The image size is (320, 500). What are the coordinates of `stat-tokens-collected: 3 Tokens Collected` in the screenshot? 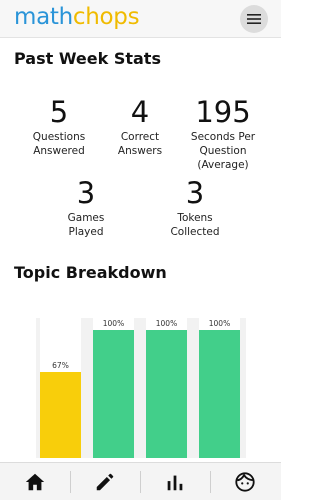 It's located at (195, 208).